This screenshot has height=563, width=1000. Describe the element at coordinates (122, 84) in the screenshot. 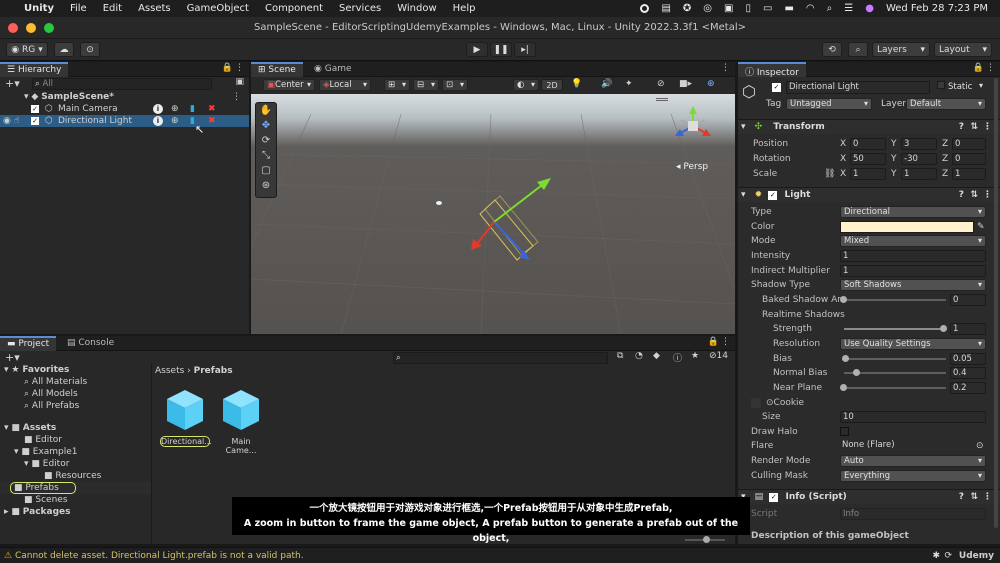

I see `hierarchy-search-input: ⌕ All` at that location.